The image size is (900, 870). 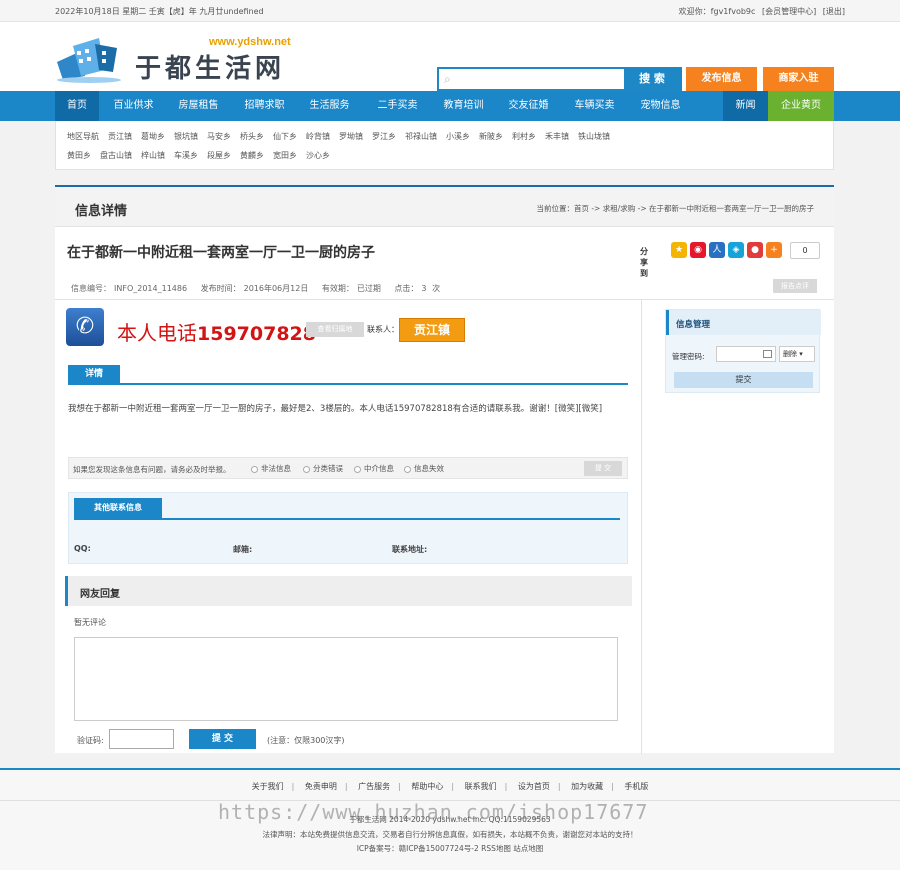 I want to click on more-share-icon: +, so click(x=774, y=250).